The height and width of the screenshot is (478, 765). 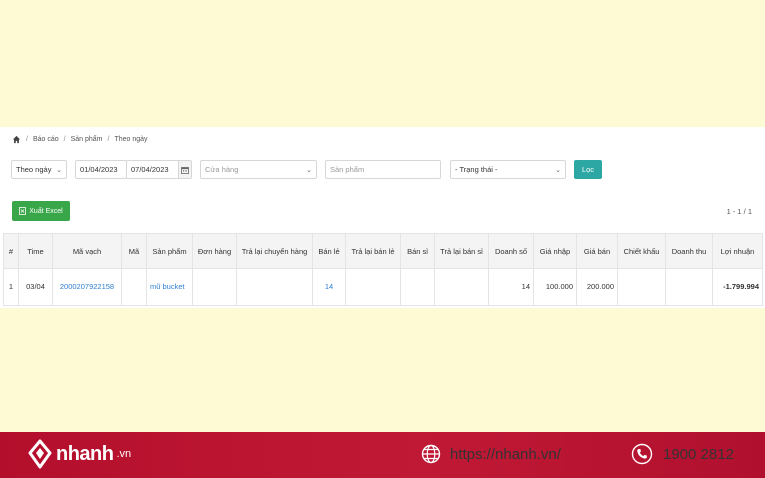 I want to click on brand-name: nhanh, so click(x=85, y=453).